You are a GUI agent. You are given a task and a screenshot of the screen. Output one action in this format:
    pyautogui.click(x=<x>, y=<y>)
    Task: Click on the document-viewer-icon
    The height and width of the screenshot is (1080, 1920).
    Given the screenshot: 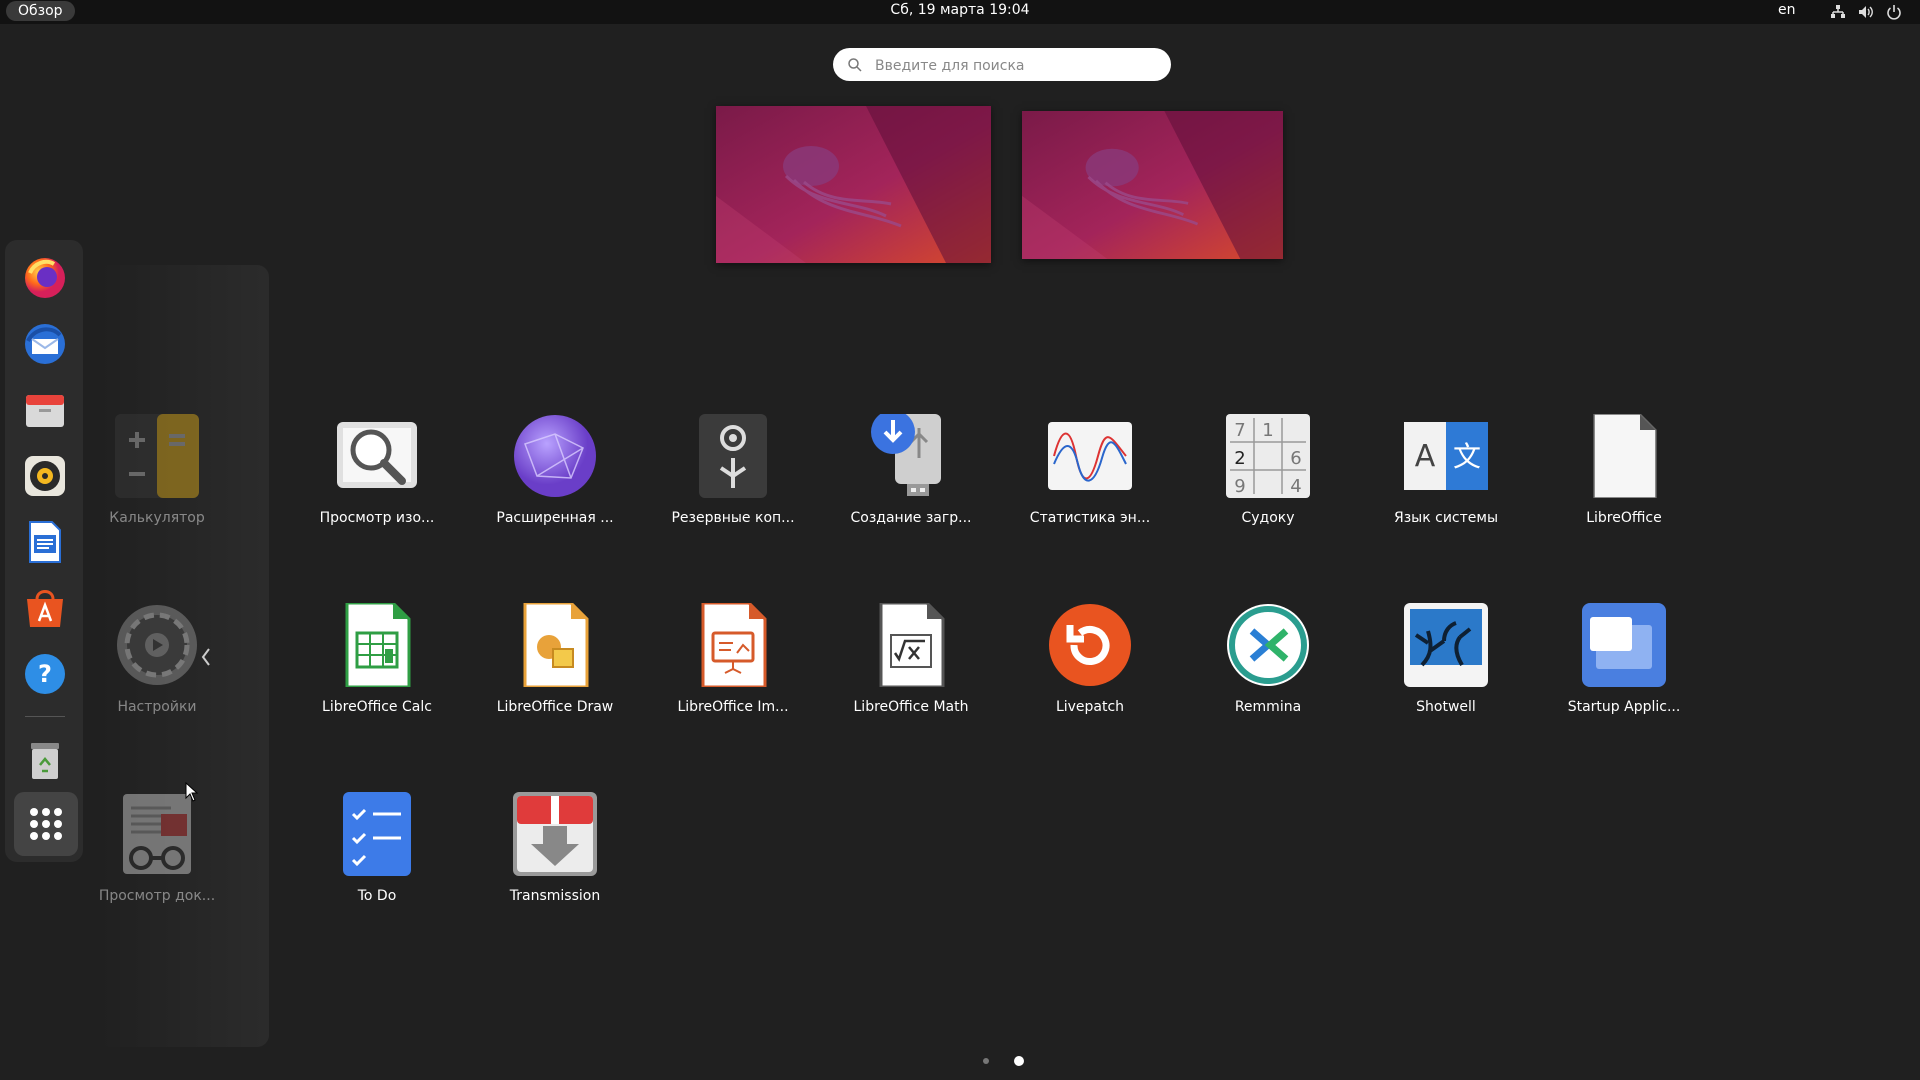 What is the action you would take?
    pyautogui.click(x=157, y=834)
    